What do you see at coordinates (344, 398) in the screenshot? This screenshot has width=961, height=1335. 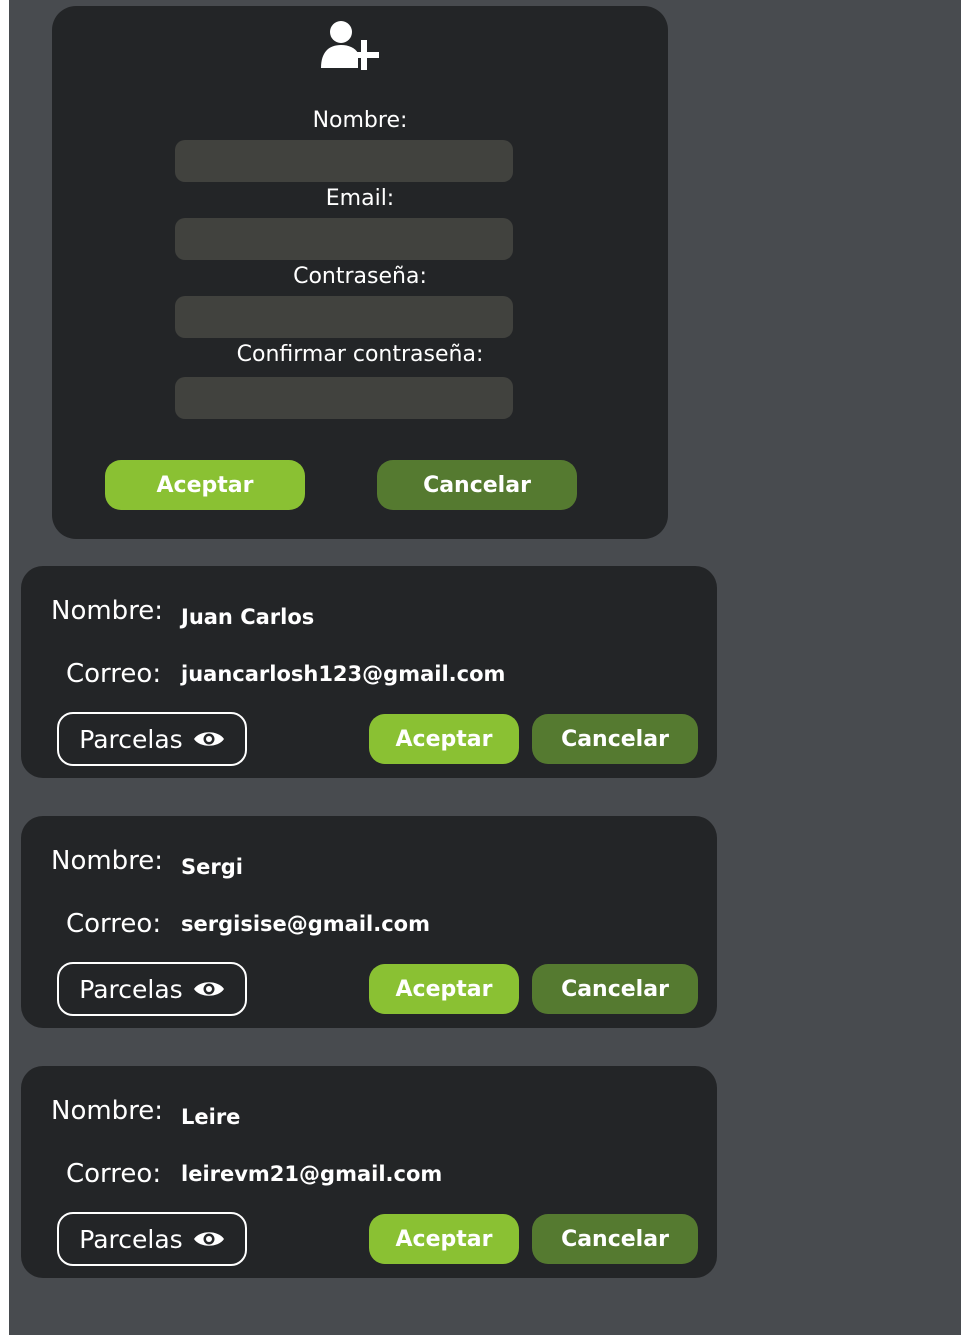 I see `confirm-password-input` at bounding box center [344, 398].